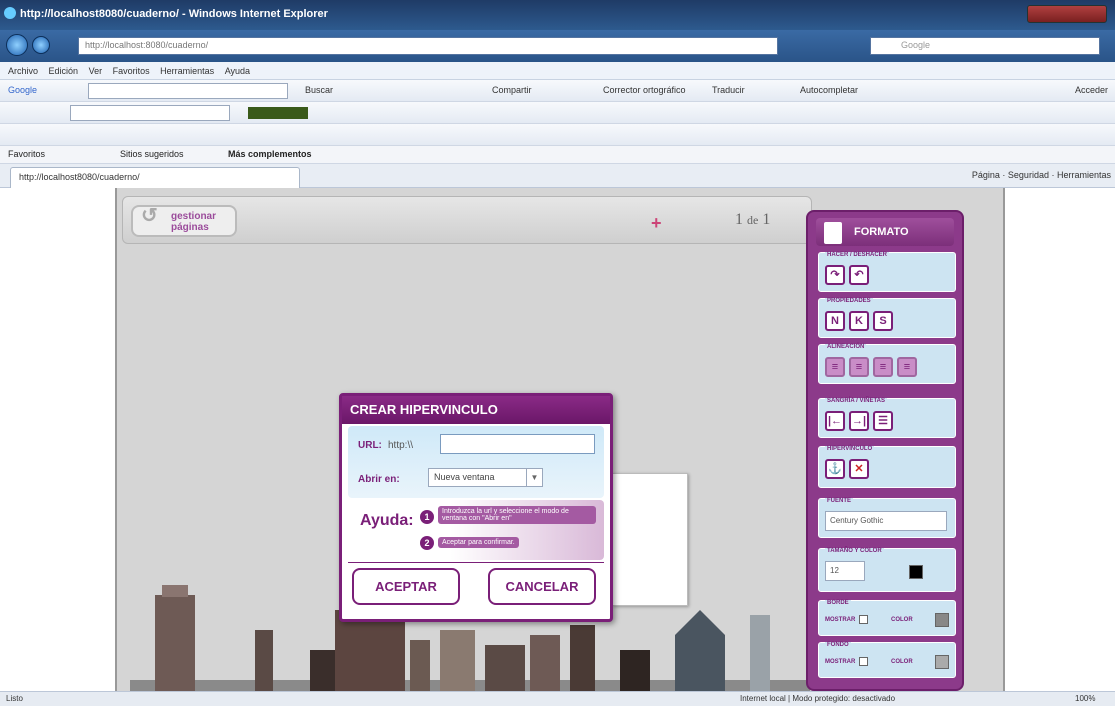 The width and height of the screenshot is (1115, 706). Describe the element at coordinates (149, 216) in the screenshot. I see `page-curl-icon: ↺` at that location.